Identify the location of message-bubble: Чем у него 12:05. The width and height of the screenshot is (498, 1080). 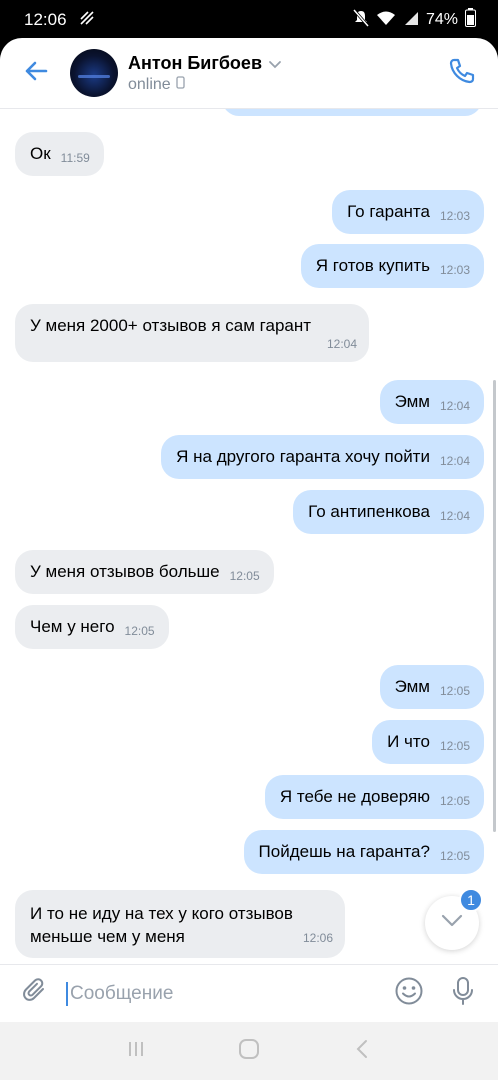
(92, 627).